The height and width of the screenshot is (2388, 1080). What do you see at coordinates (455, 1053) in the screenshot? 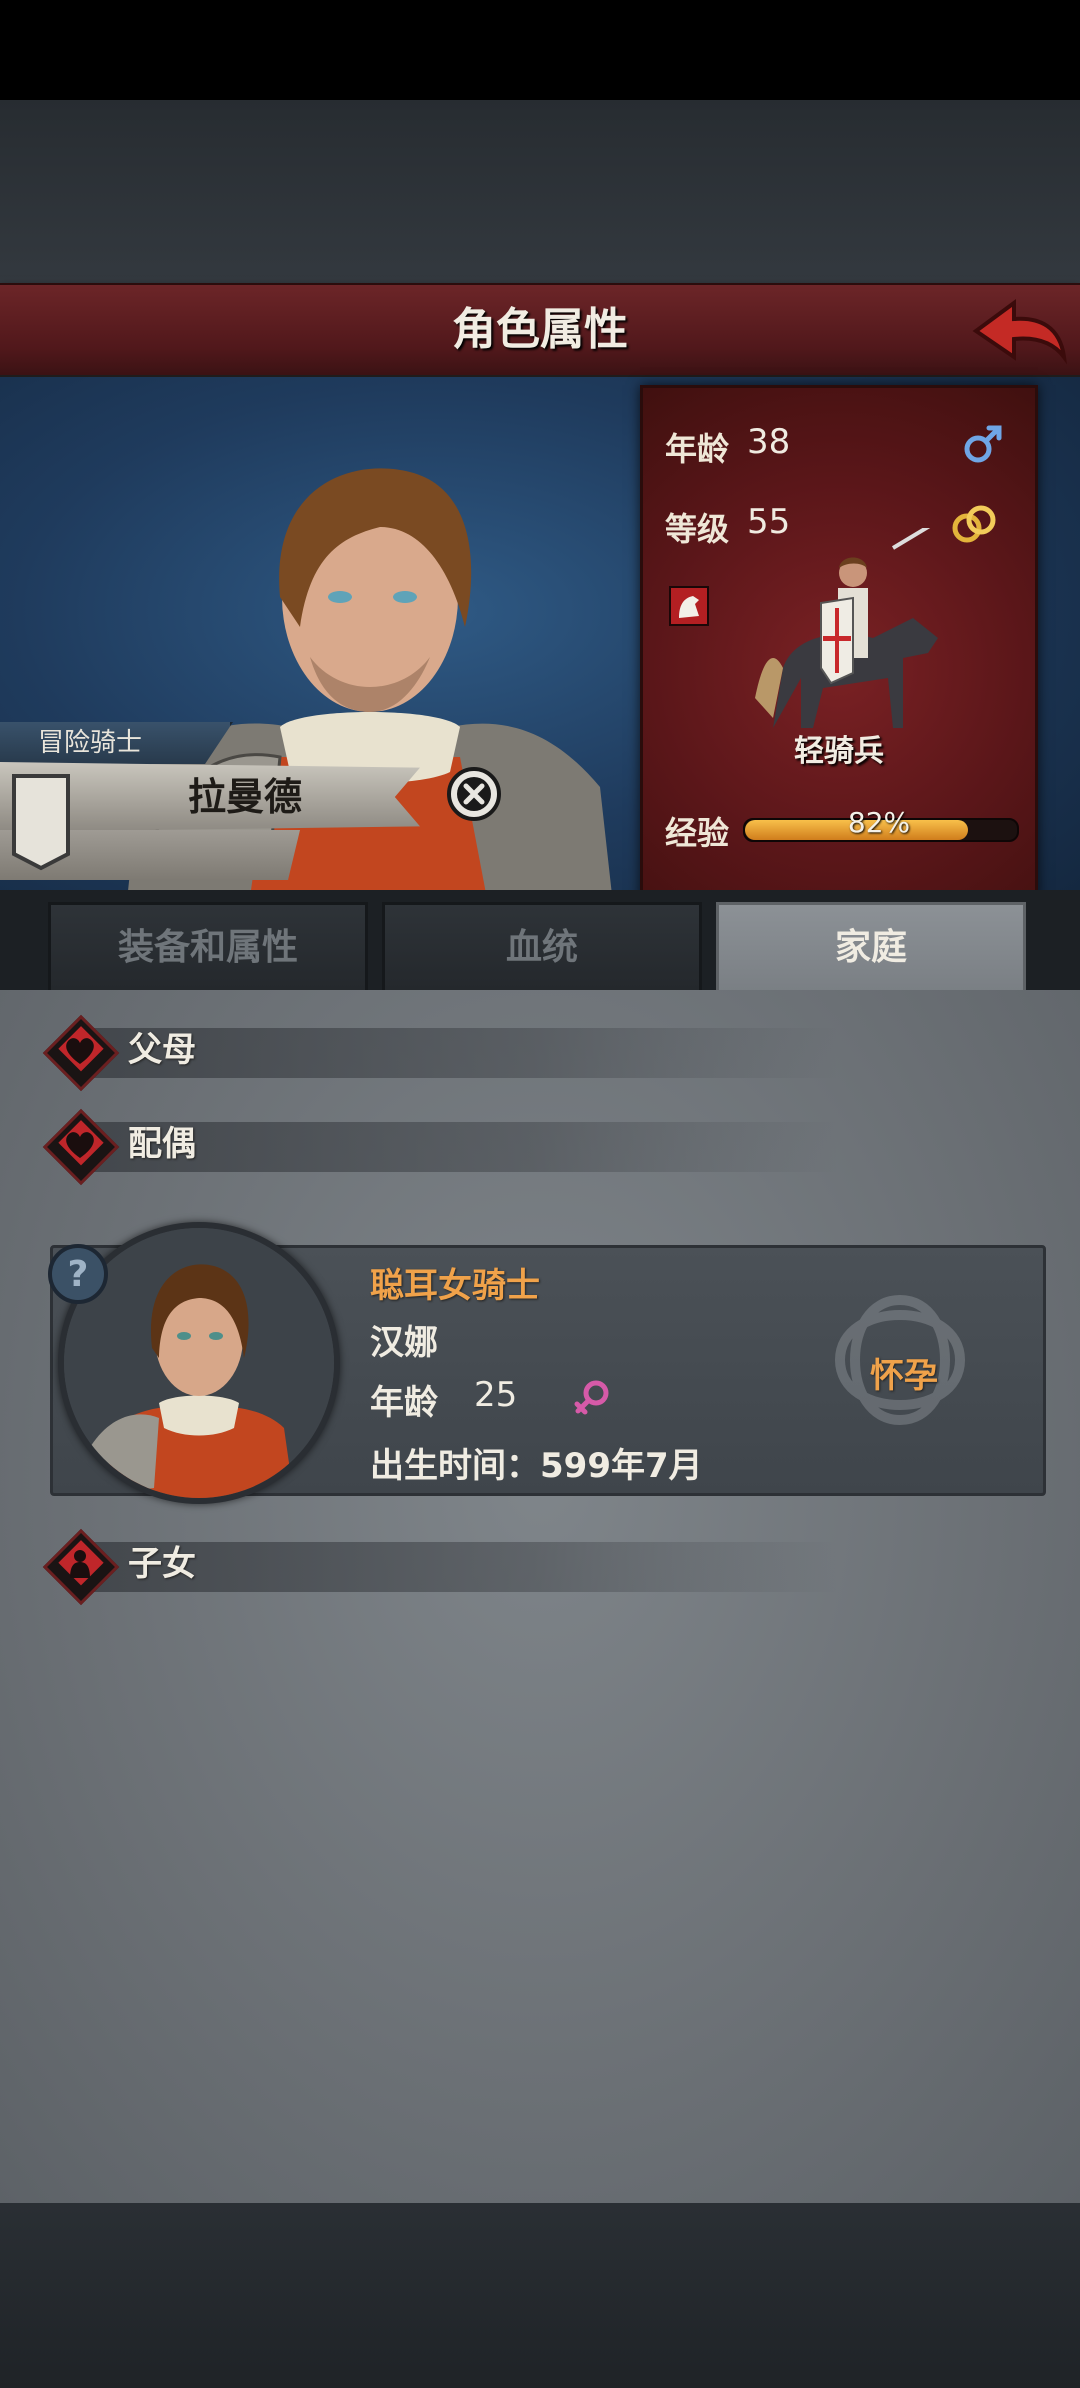
I see `section-parents: 父母` at bounding box center [455, 1053].